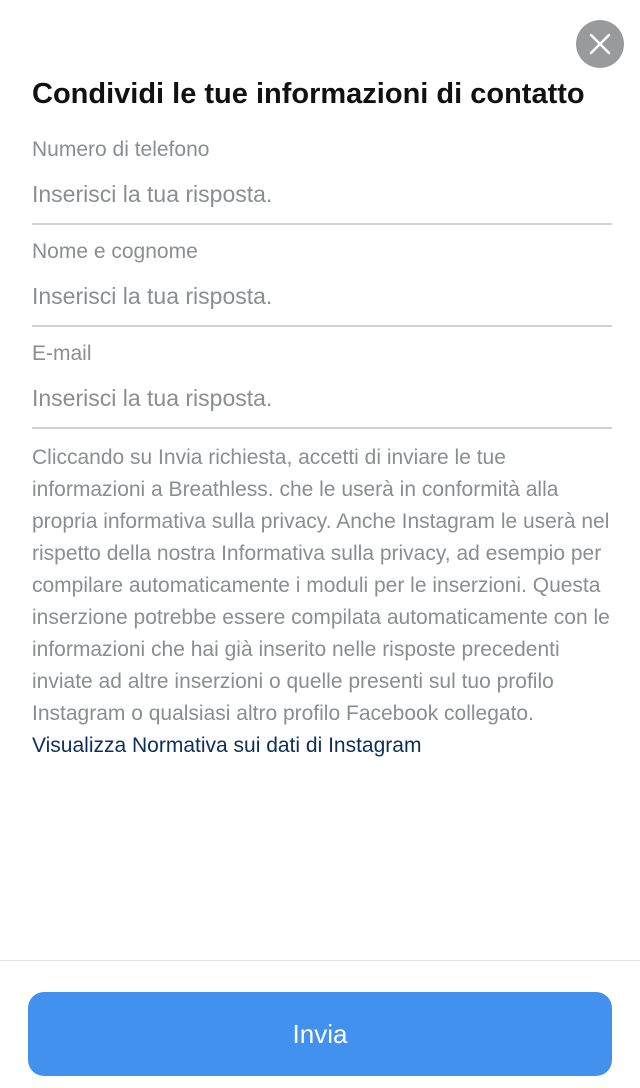 The image size is (640, 1088). What do you see at coordinates (322, 194) in the screenshot?
I see `phone-input` at bounding box center [322, 194].